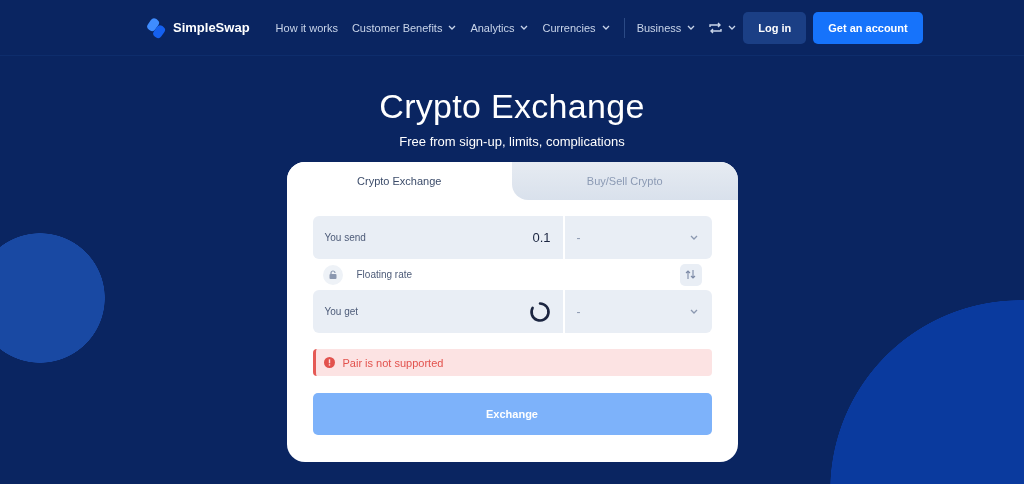 The width and height of the screenshot is (1024, 484). Describe the element at coordinates (512, 142) in the screenshot. I see `page-subtitle: Free from sign-up, limits, complications` at that location.